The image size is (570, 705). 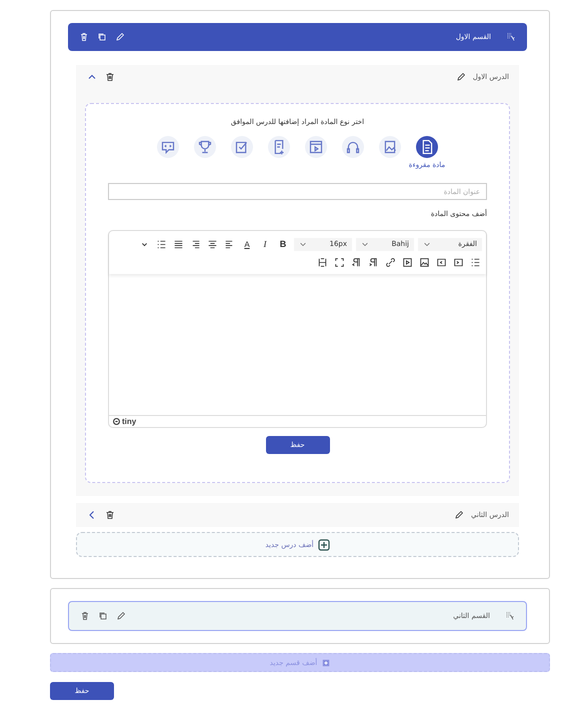 What do you see at coordinates (407, 262) in the screenshot?
I see `media-icon` at bounding box center [407, 262].